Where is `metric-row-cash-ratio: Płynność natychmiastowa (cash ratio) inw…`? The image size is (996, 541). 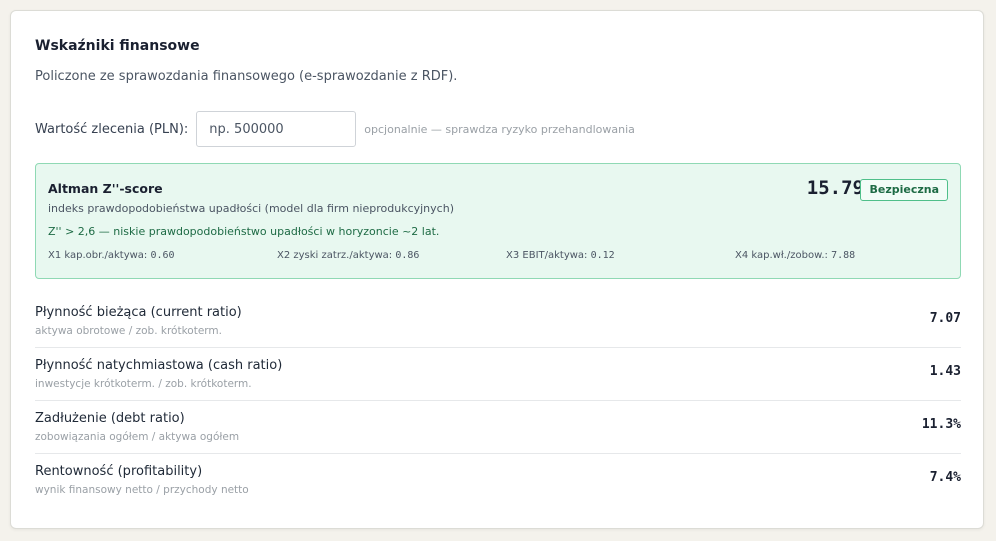 metric-row-cash-ratio: Płynność natychmiastowa (cash ratio) inw… is located at coordinates (498, 374).